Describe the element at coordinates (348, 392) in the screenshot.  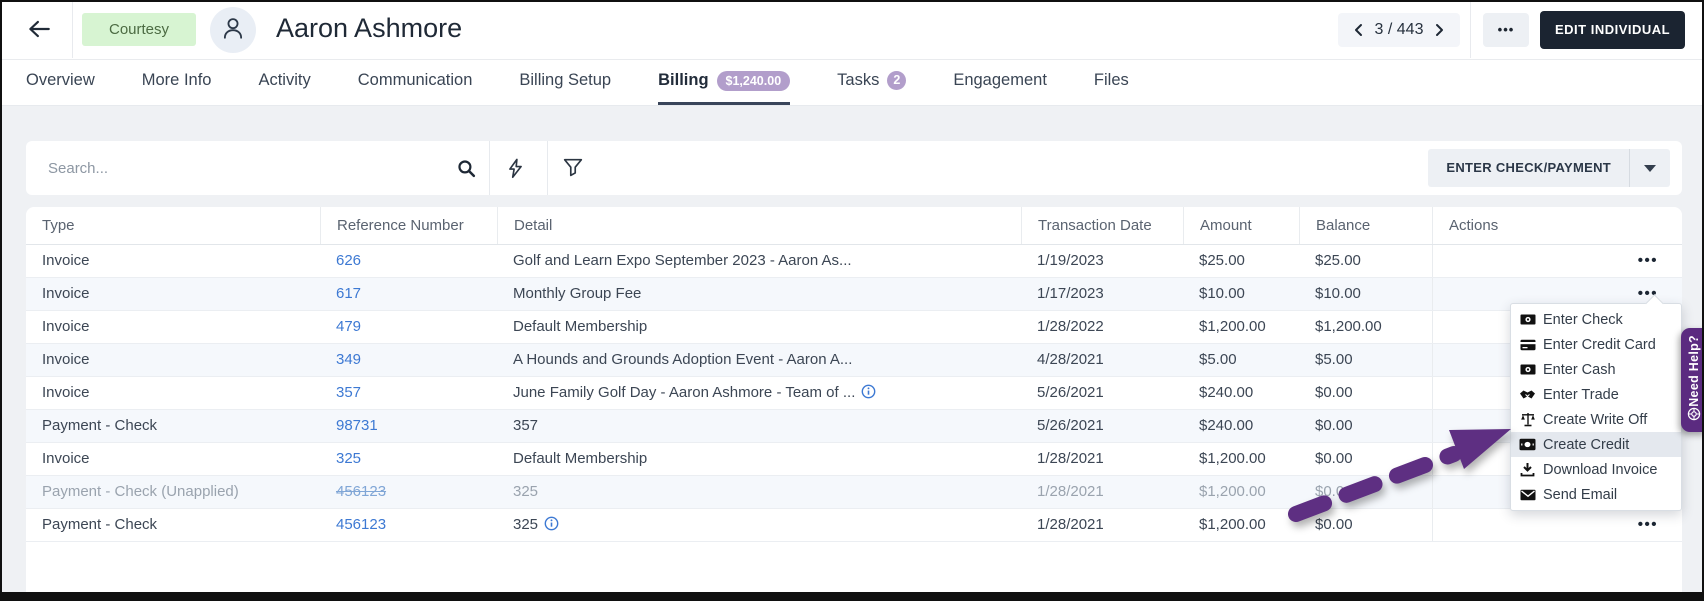
I see `reference-link: 357` at that location.